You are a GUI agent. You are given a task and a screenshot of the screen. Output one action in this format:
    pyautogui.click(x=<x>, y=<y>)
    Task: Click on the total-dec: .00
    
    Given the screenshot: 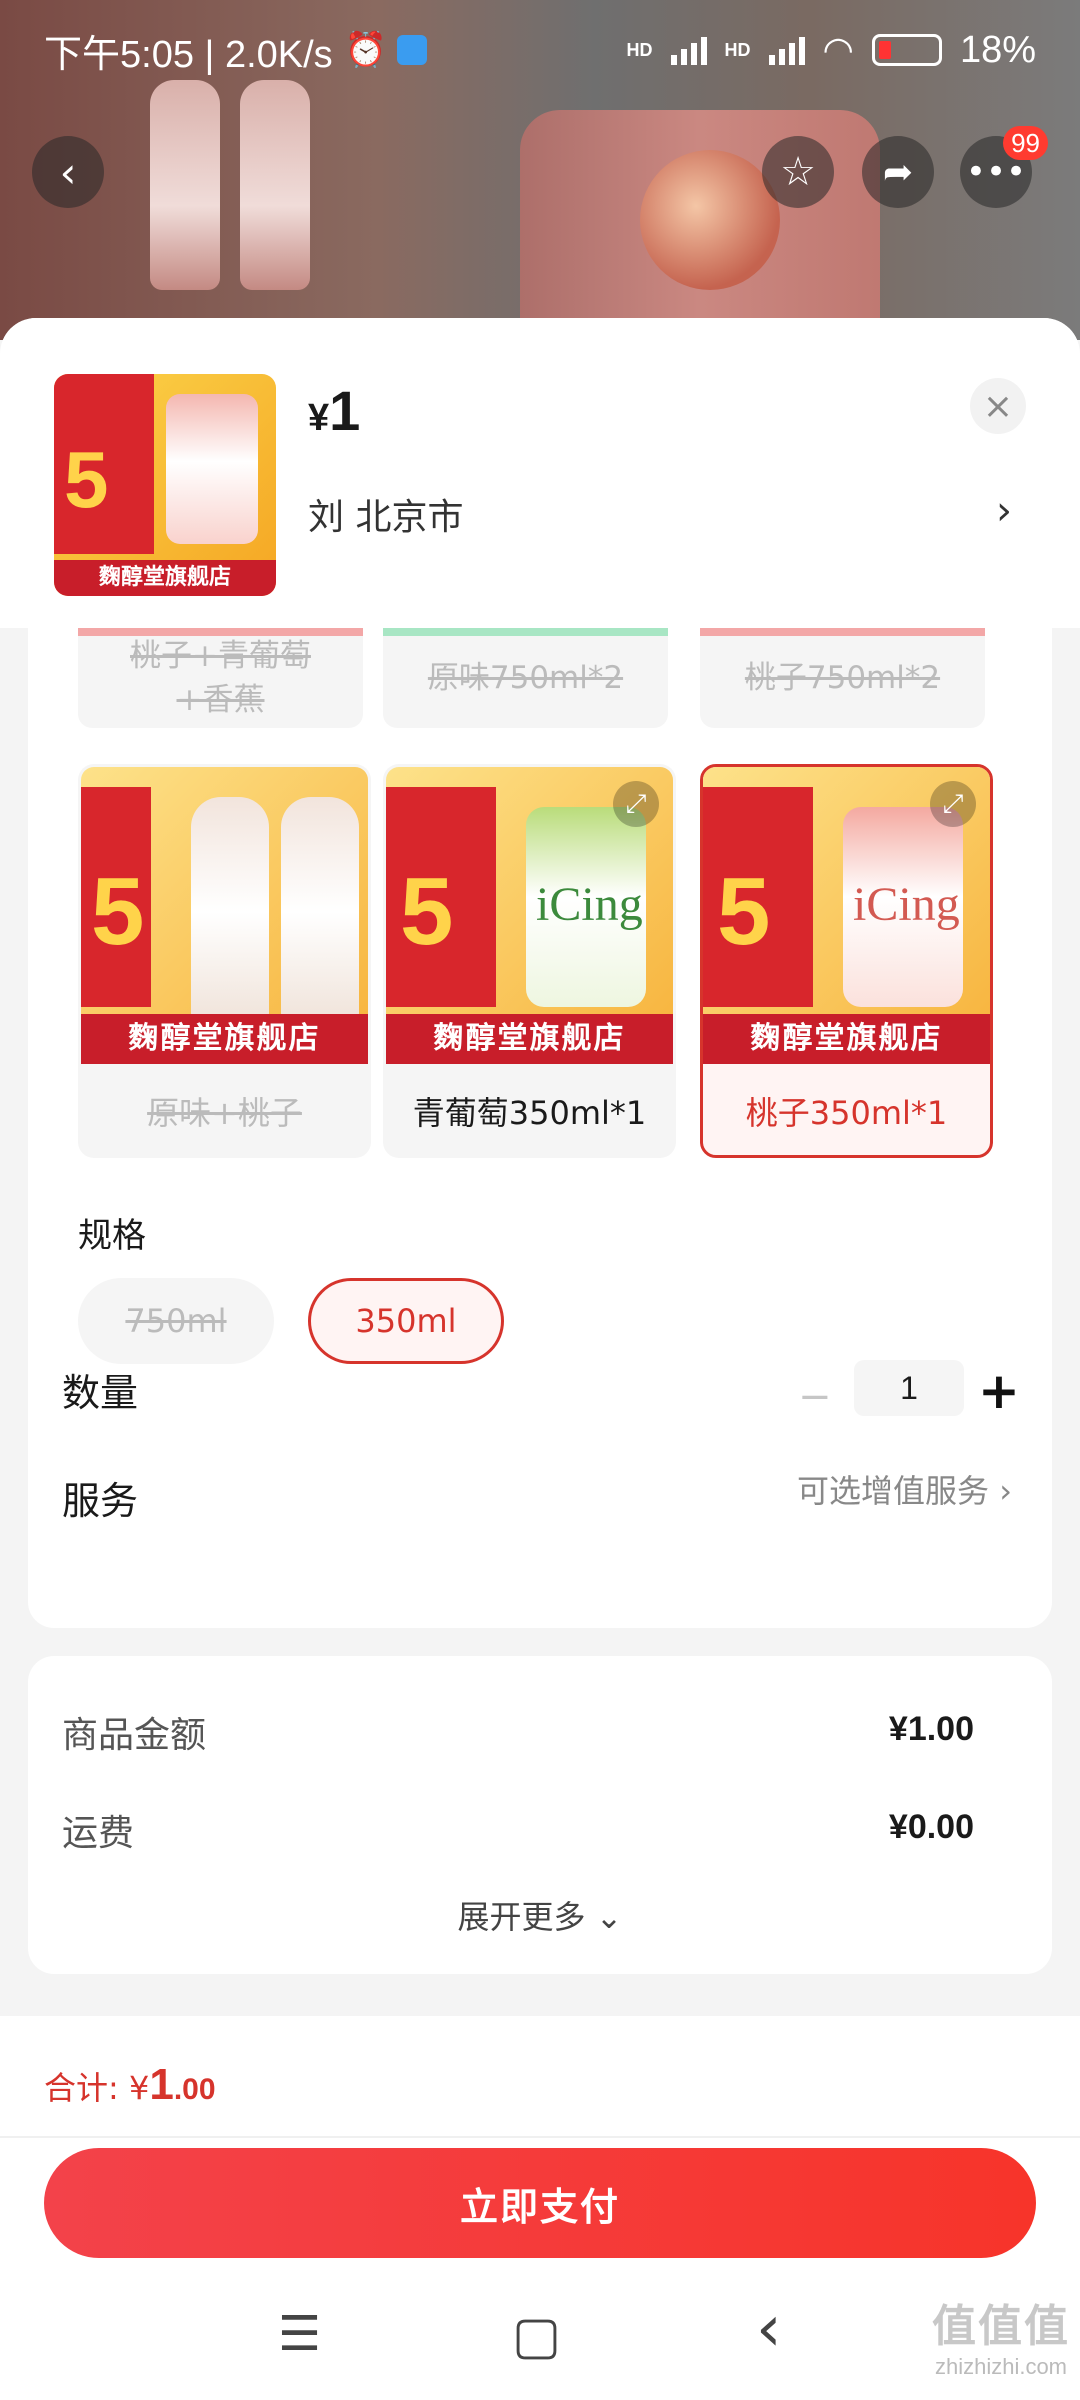 What is the action you would take?
    pyautogui.click(x=194, y=2089)
    